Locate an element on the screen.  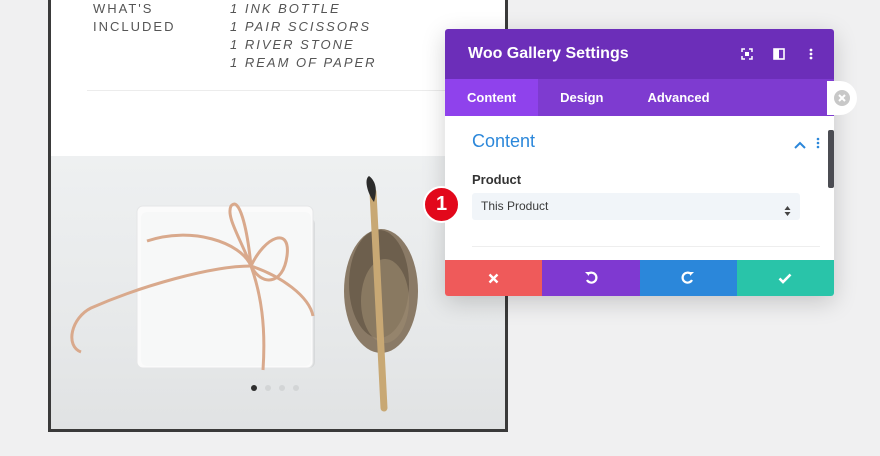
fullscreen-icon is located at coordinates (747, 54).